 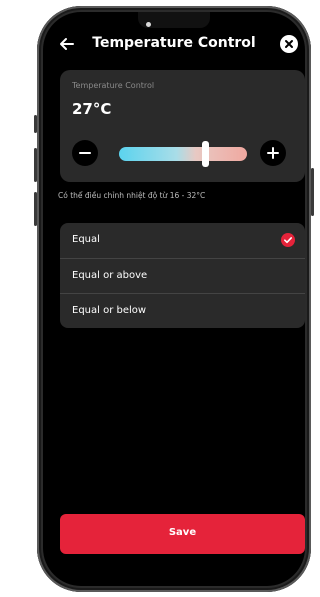 I want to click on page-title: Temperature Control, so click(x=174, y=43).